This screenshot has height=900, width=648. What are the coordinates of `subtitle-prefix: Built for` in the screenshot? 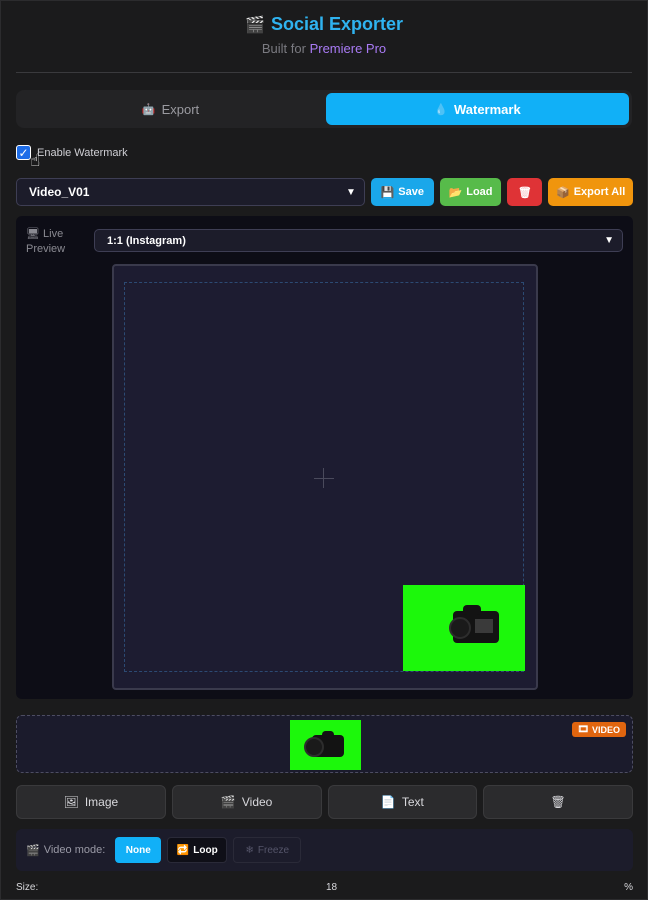 It's located at (283, 48).